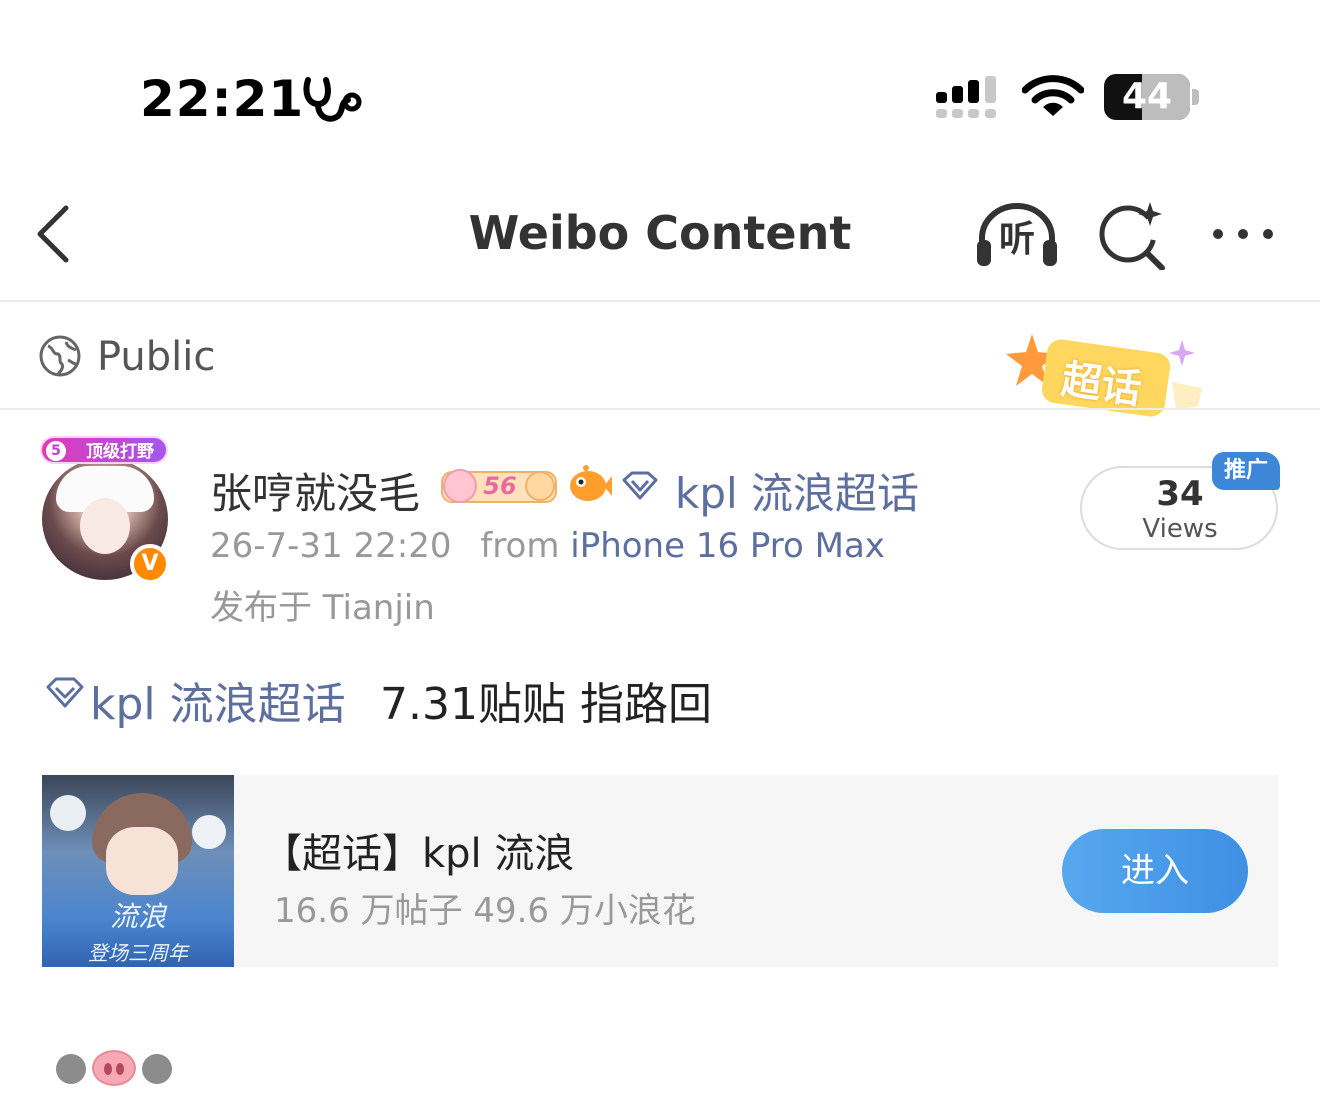 This screenshot has width=1320, height=1094. I want to click on nav-divider, so click(660, 301).